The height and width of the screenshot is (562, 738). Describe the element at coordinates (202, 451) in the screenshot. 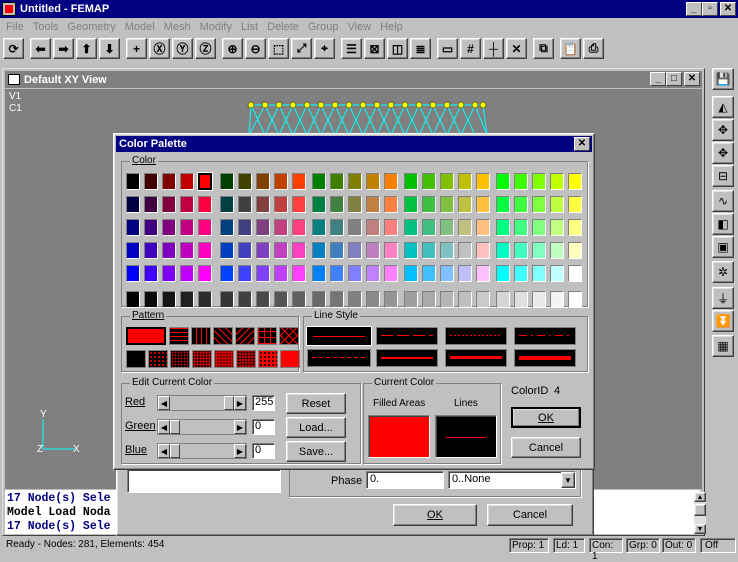

I see `blue-slider: ◀ ▶` at that location.